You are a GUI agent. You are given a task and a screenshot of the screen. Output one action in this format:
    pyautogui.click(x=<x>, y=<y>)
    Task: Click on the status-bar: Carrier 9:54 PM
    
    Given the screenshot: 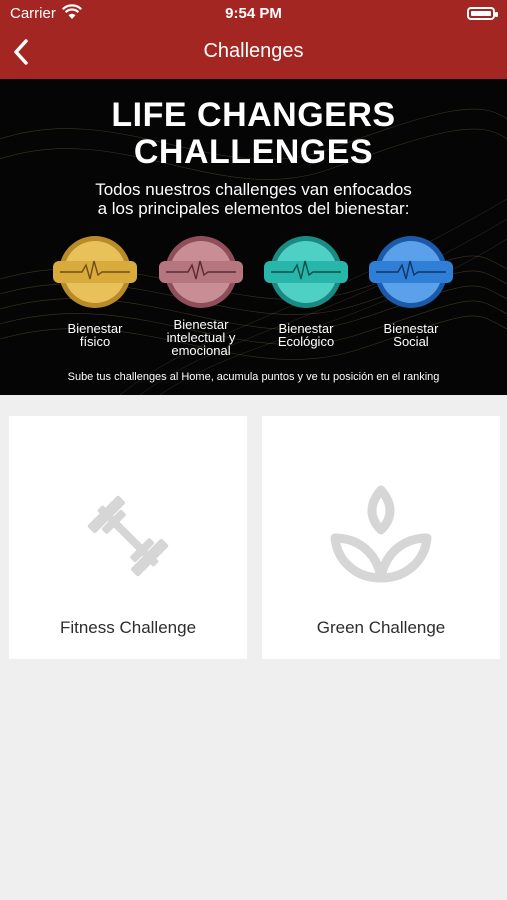 What is the action you would take?
    pyautogui.click(x=253, y=14)
    